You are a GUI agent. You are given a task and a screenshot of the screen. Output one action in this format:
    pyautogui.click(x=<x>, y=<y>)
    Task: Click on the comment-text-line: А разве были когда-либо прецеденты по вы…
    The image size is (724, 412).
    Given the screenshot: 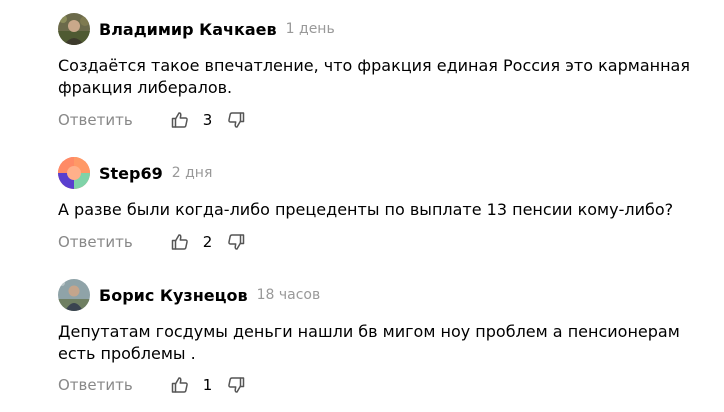 What is the action you would take?
    pyautogui.click(x=366, y=209)
    